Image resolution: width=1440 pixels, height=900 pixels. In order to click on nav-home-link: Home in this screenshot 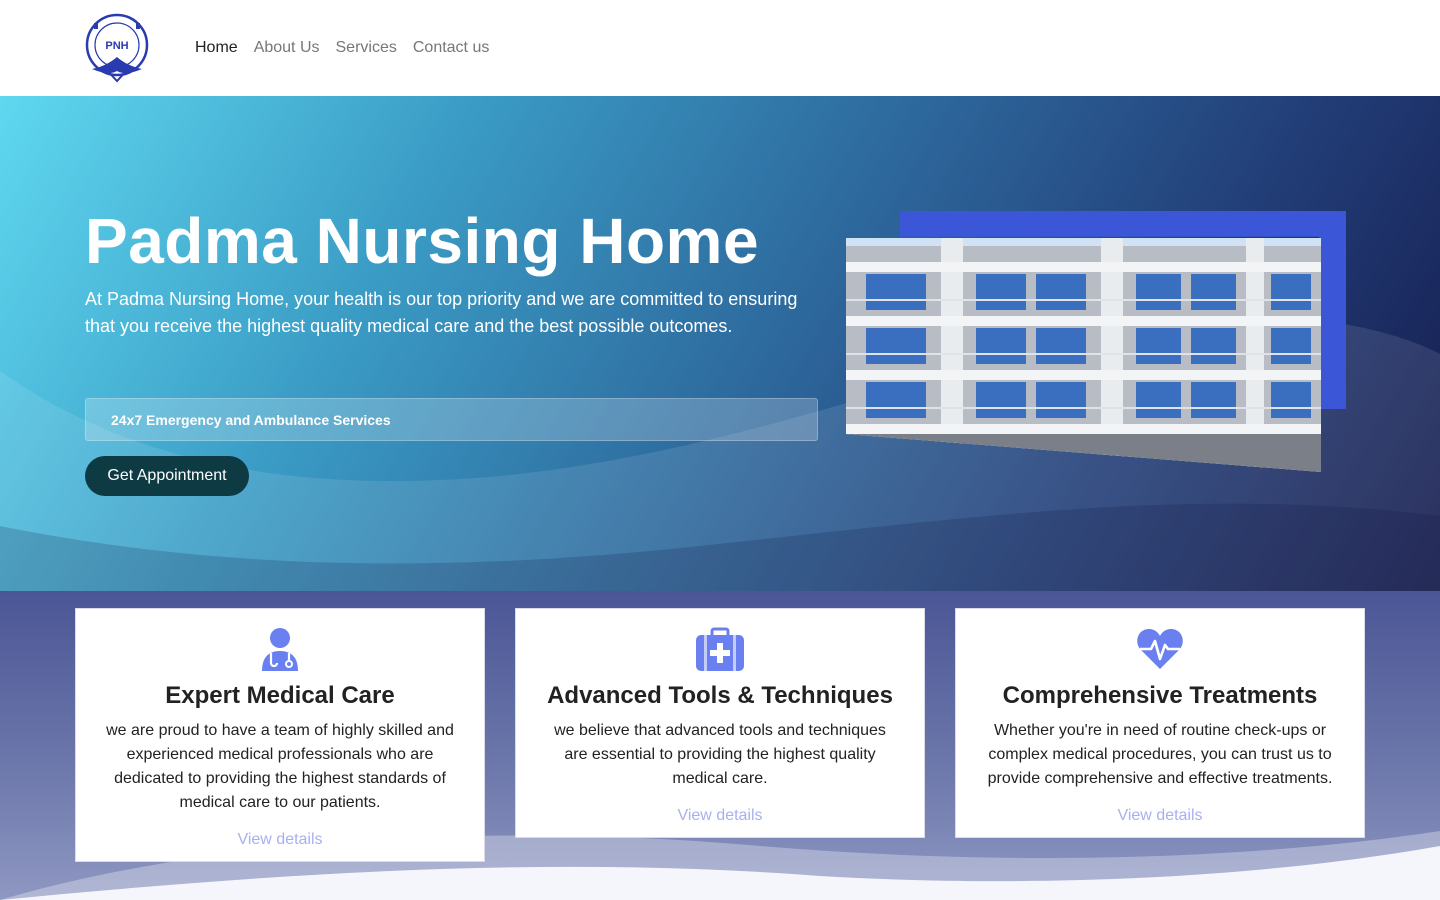, I will do `click(216, 48)`.